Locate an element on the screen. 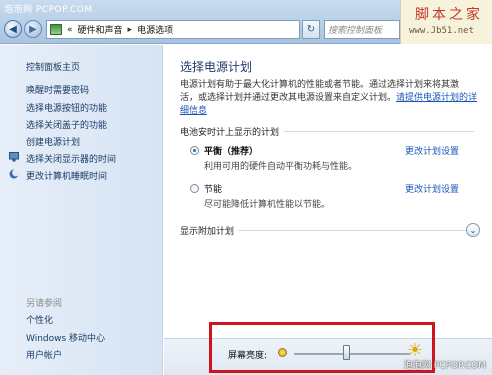 The width and height of the screenshot is (492, 375). sidebar-item-sleep: 更改计算机睡眠时间 is located at coordinates (66, 175).